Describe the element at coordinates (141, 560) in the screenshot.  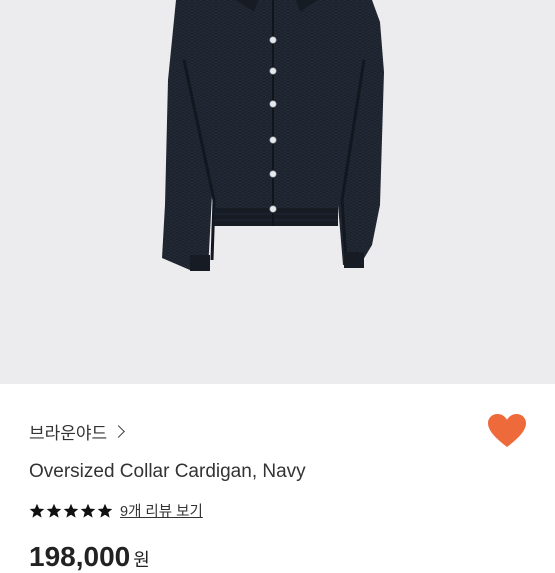
I see `price-unit: 원` at that location.